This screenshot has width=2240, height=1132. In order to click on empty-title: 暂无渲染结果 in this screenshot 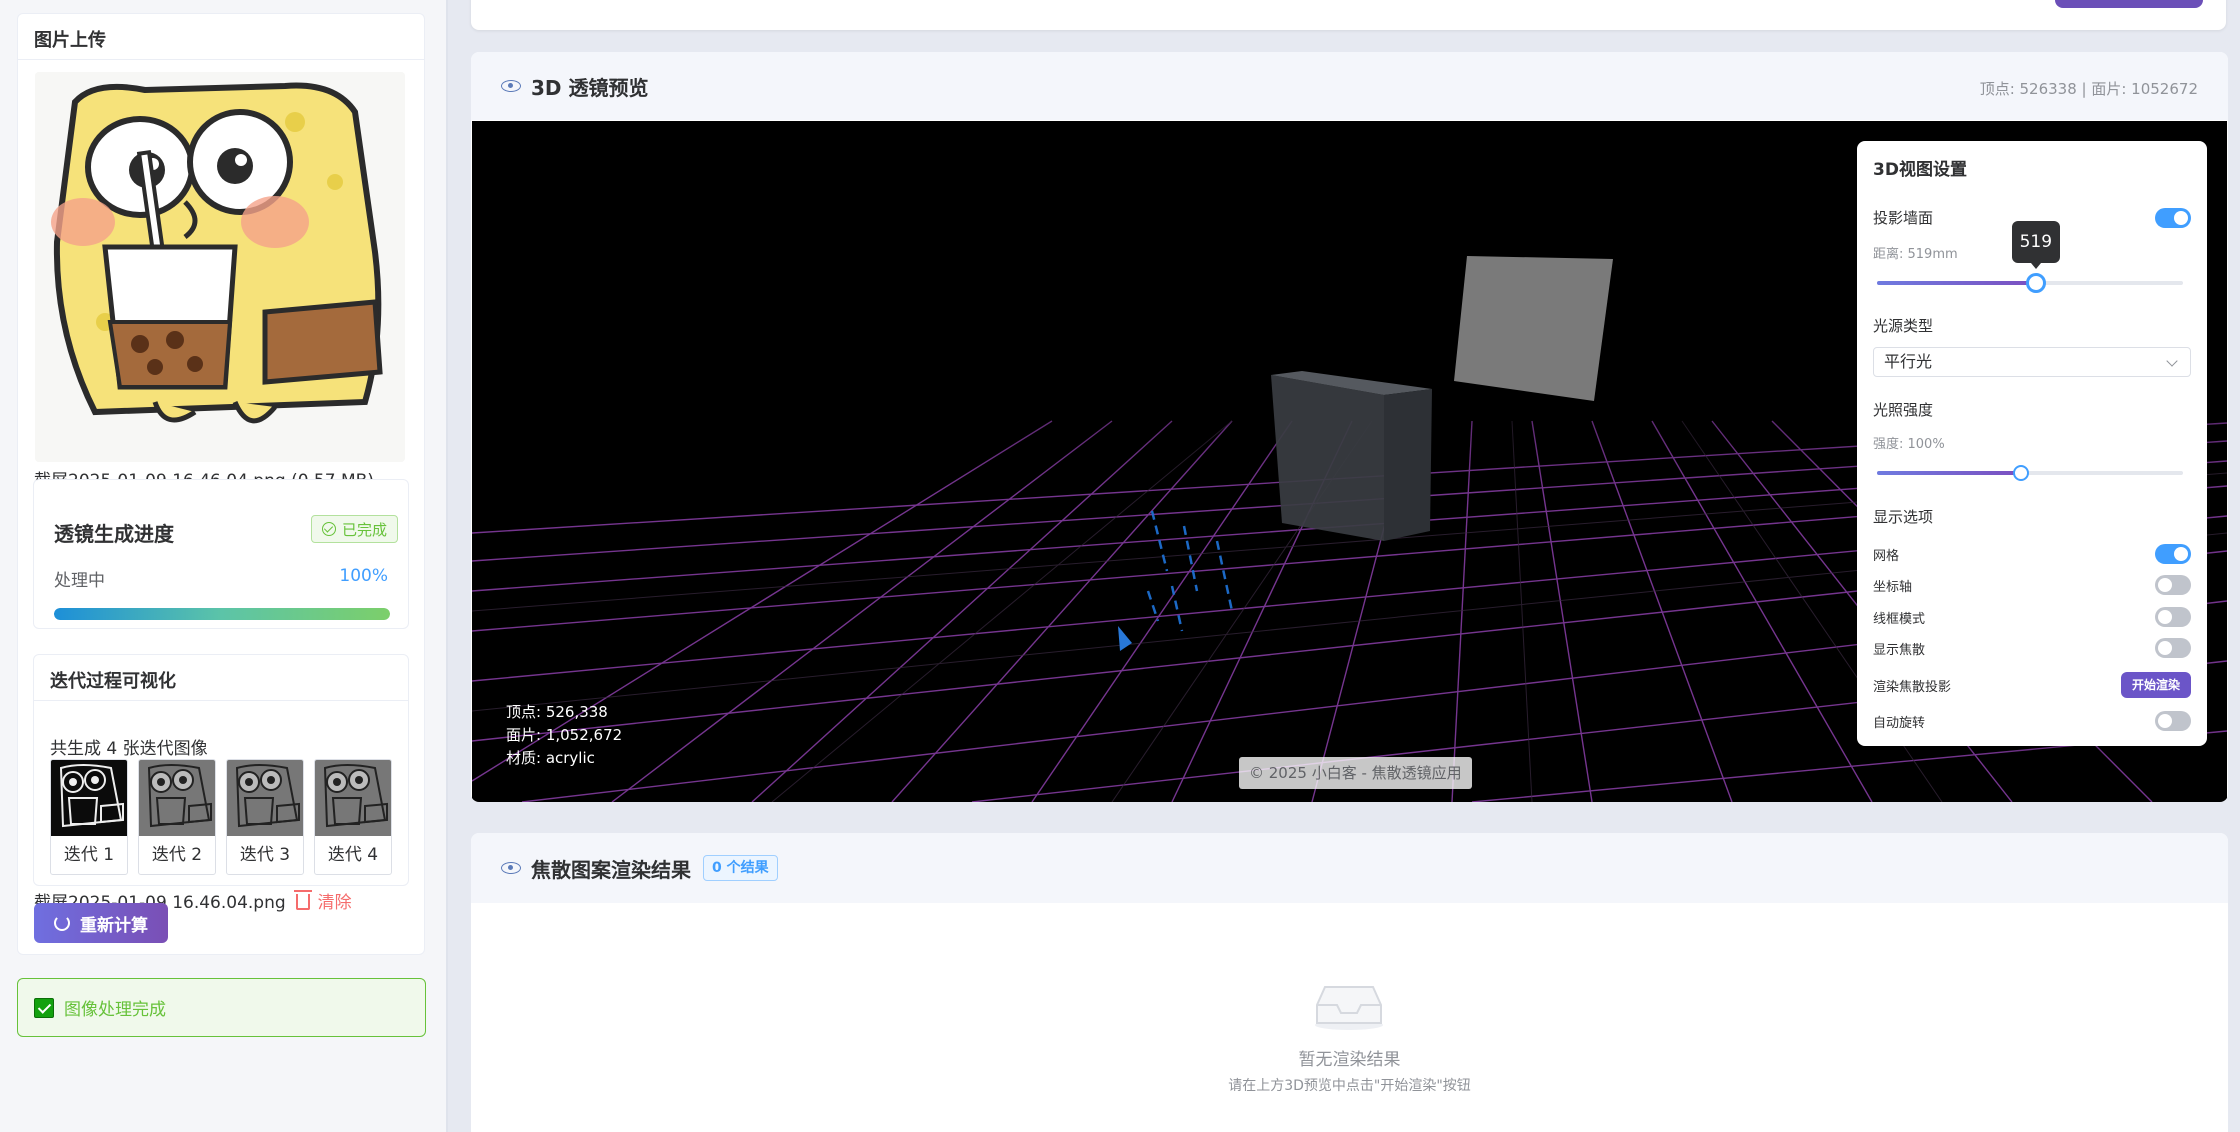, I will do `click(1349, 1060)`.